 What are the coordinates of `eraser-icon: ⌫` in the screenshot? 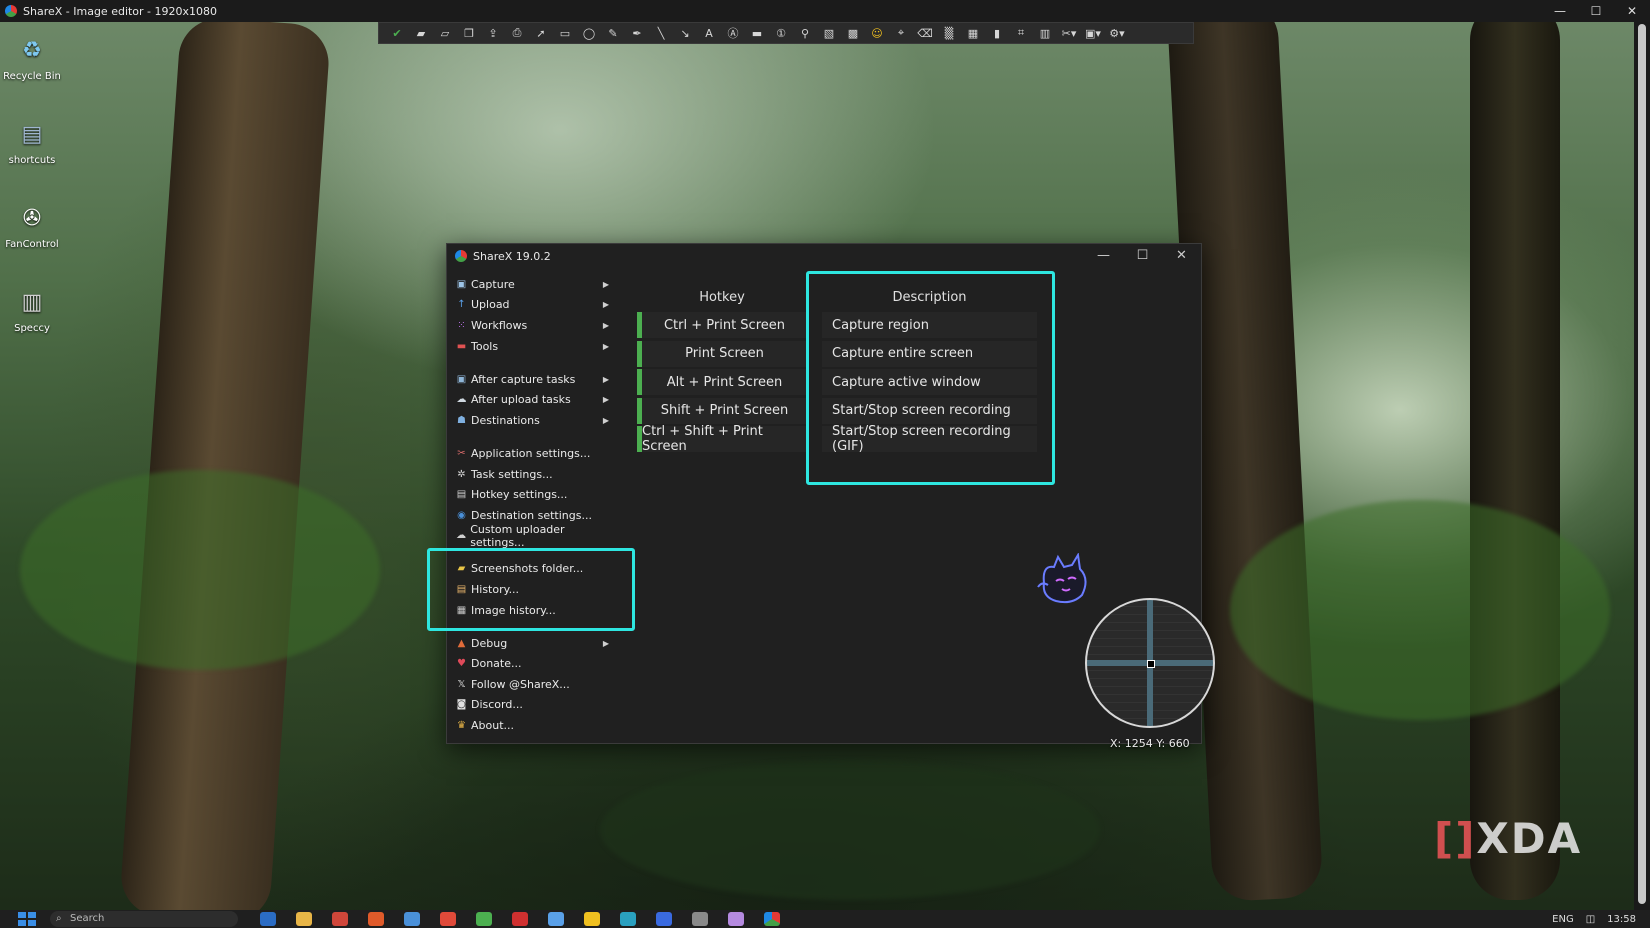 It's located at (925, 33).